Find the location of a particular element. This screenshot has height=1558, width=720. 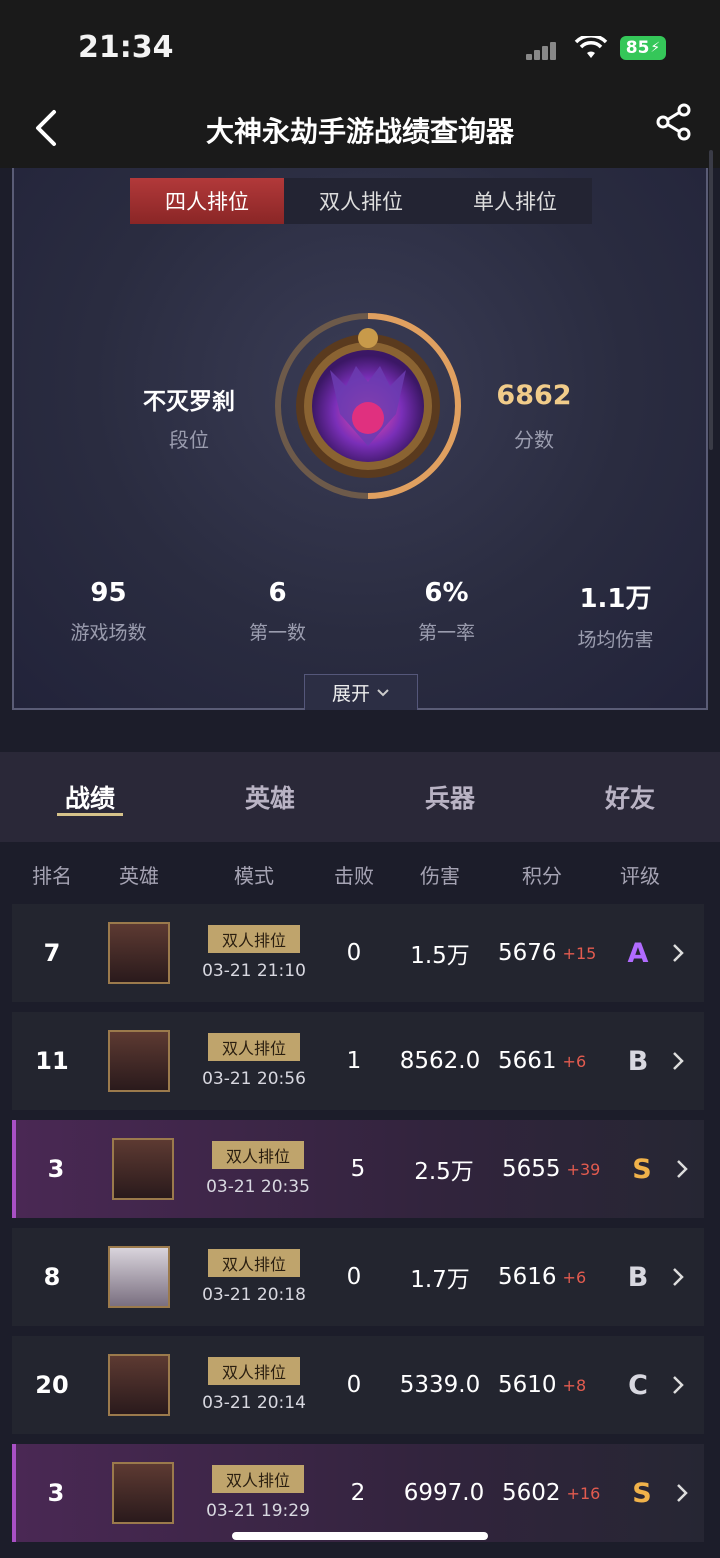

match-kills: 2 is located at coordinates (358, 1493).